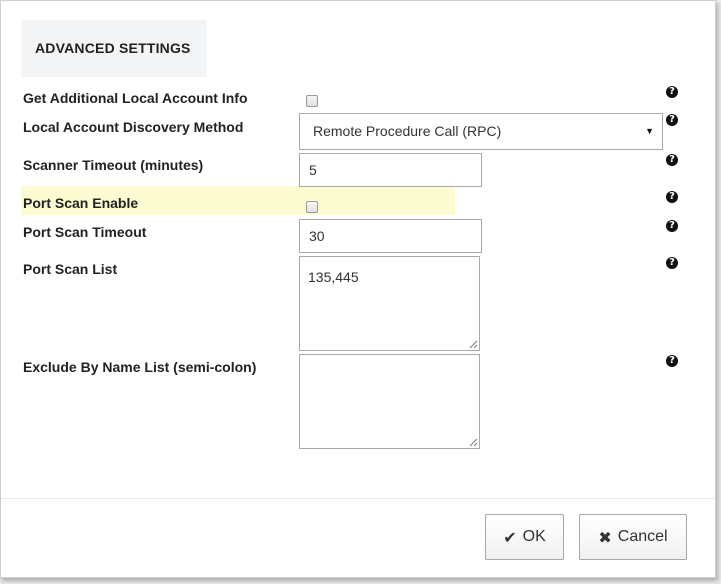 This screenshot has height=584, width=721. Describe the element at coordinates (81, 203) in the screenshot. I see `port-scan-enable-label: Port Scan Enable` at that location.